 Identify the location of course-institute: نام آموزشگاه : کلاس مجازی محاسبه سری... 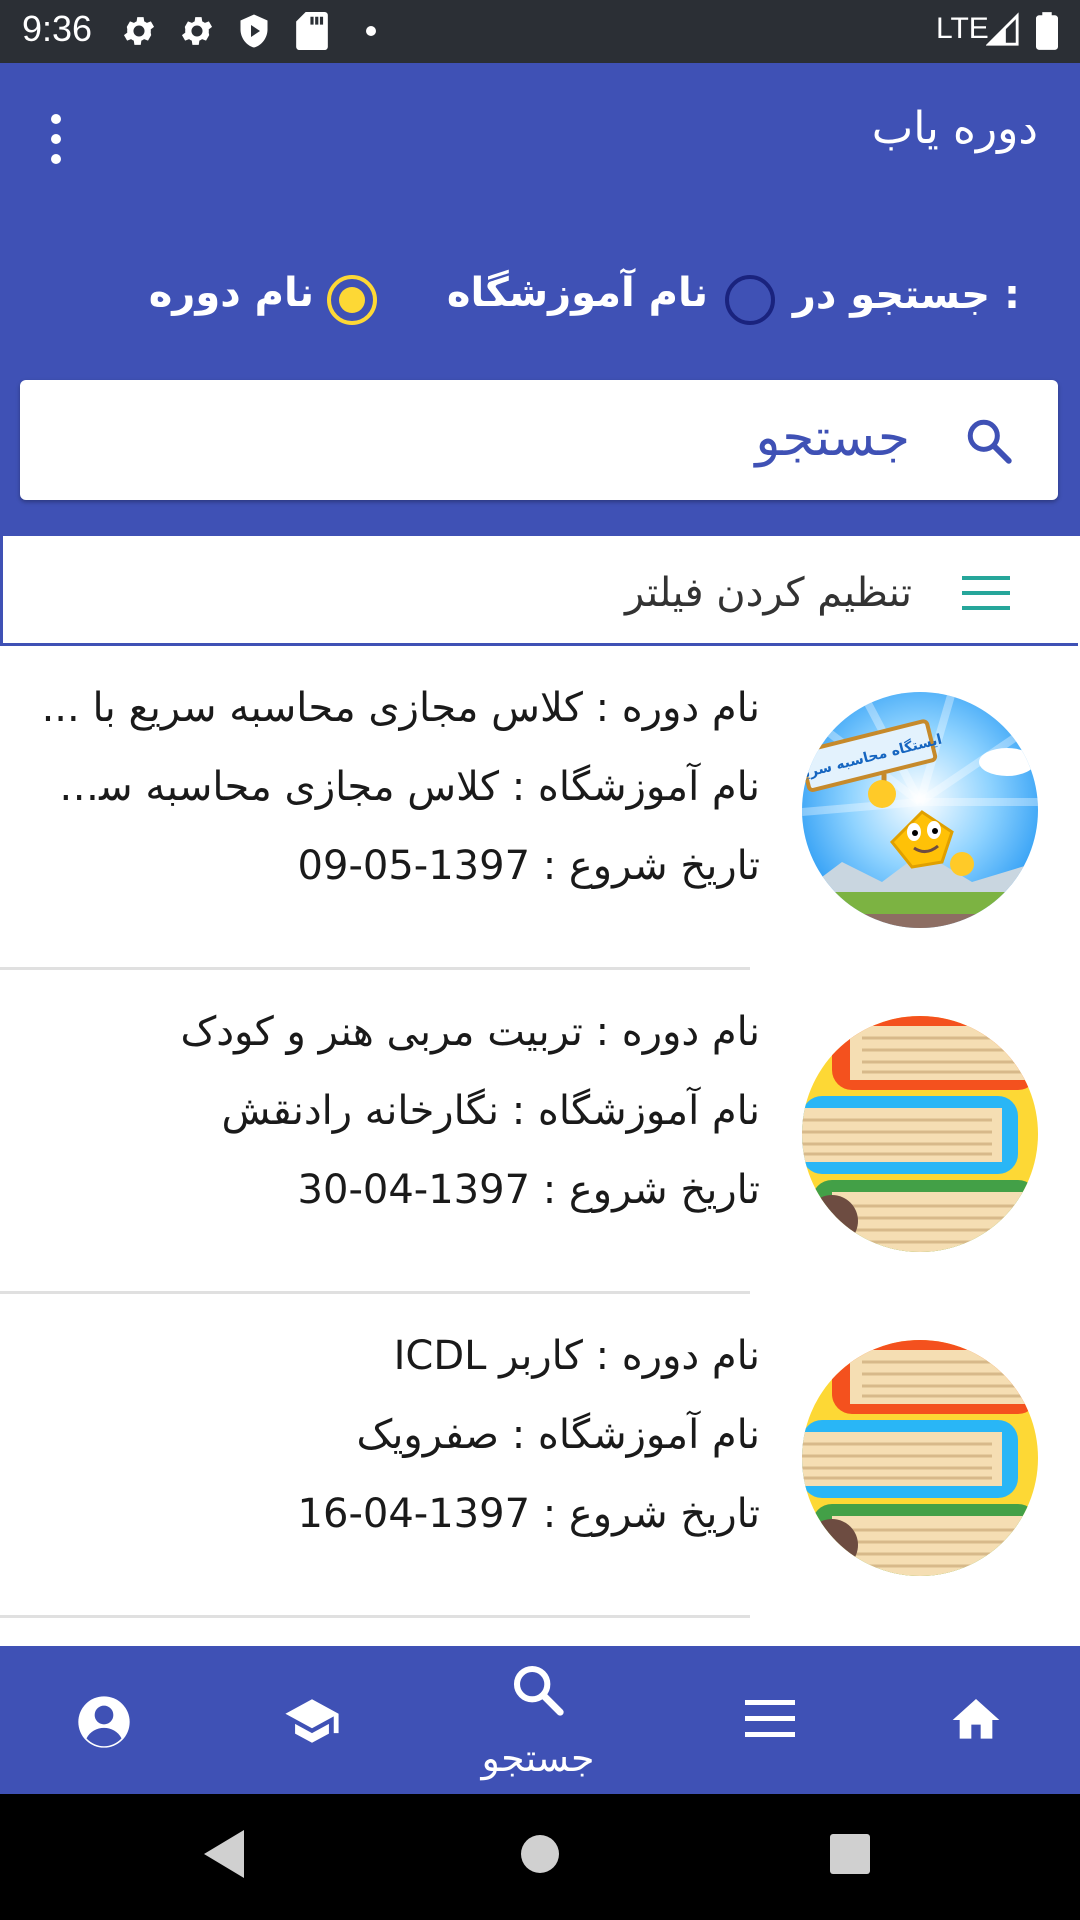
(400, 787).